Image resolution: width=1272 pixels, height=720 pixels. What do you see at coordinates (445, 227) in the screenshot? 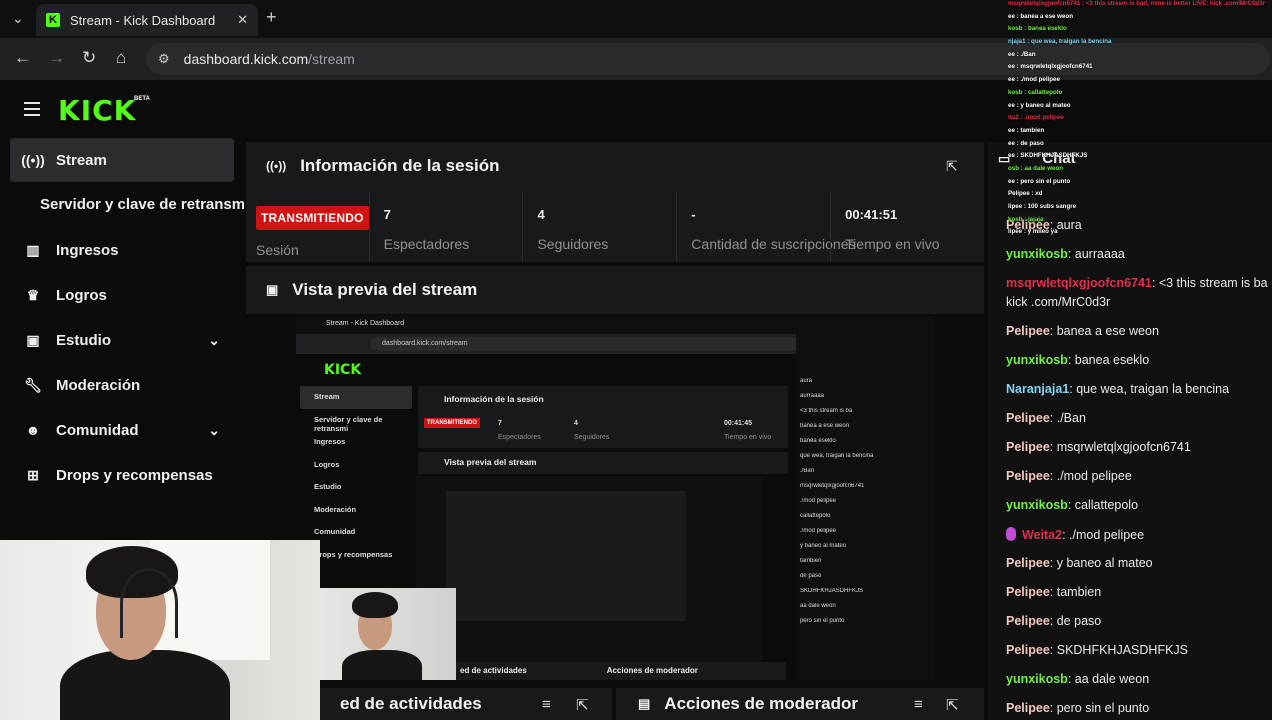
I see `stat-viewers: 7 Espectadores` at bounding box center [445, 227].